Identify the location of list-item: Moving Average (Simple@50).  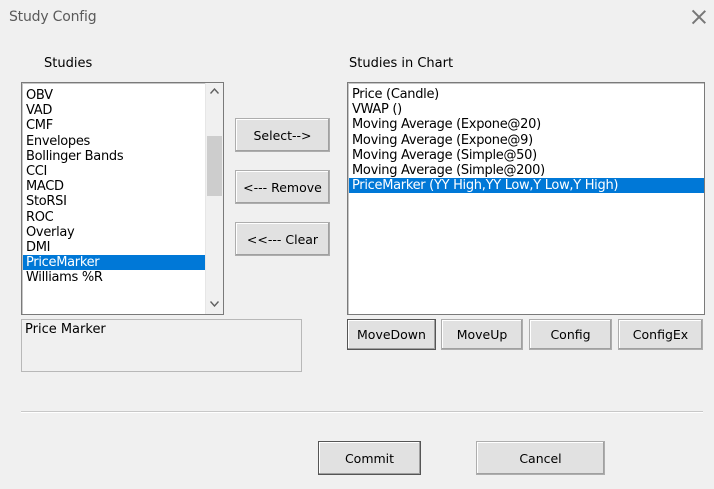
(526, 155).